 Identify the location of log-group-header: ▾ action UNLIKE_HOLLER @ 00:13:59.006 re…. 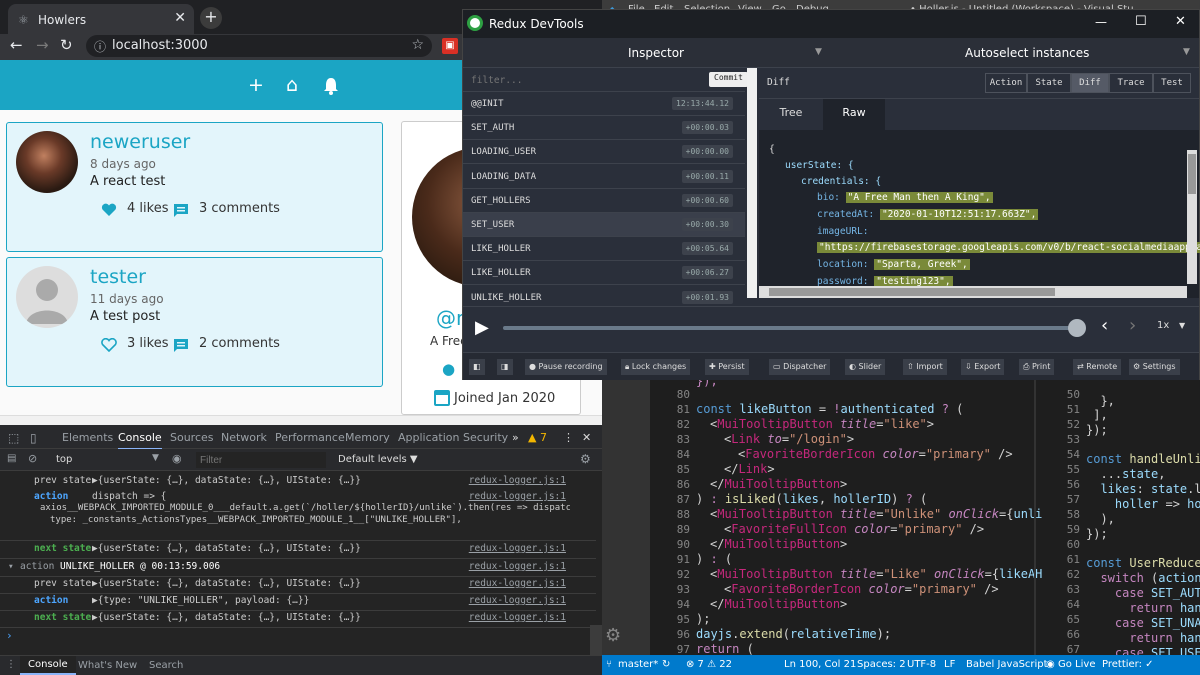
(298, 569).